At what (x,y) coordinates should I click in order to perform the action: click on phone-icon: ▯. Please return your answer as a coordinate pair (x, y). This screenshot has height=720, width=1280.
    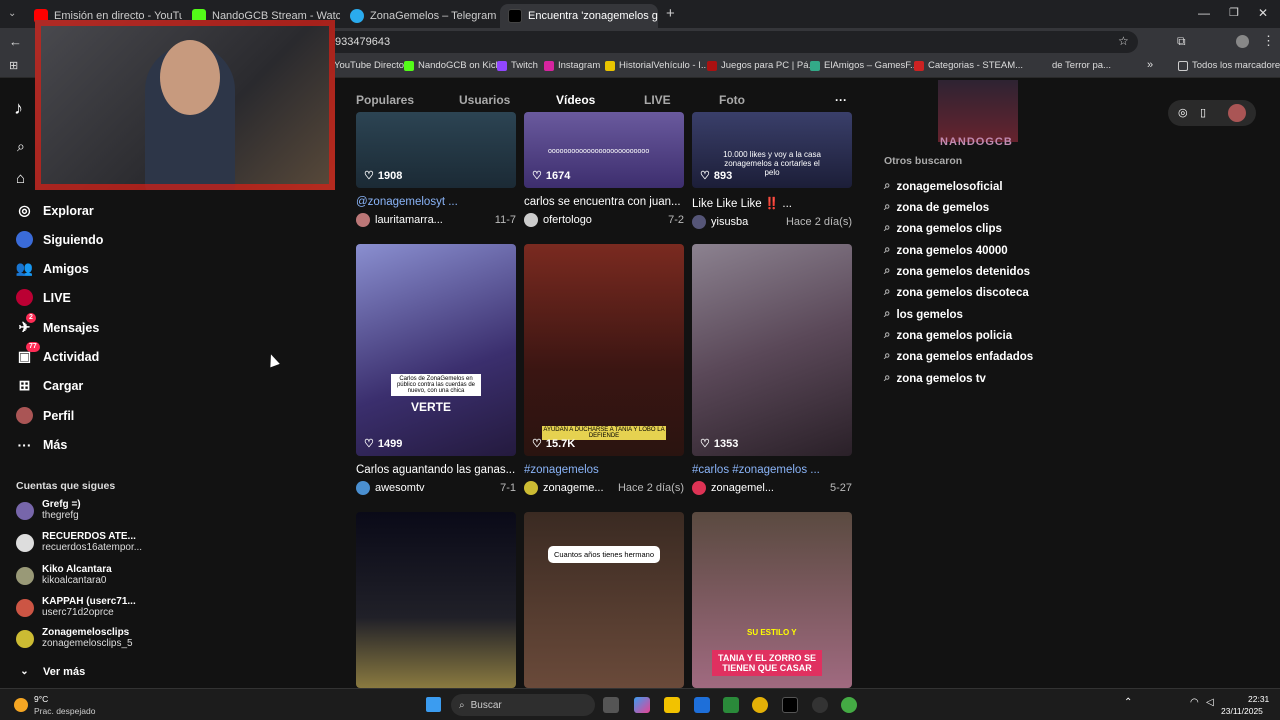
    Looking at the image, I should click on (1203, 112).